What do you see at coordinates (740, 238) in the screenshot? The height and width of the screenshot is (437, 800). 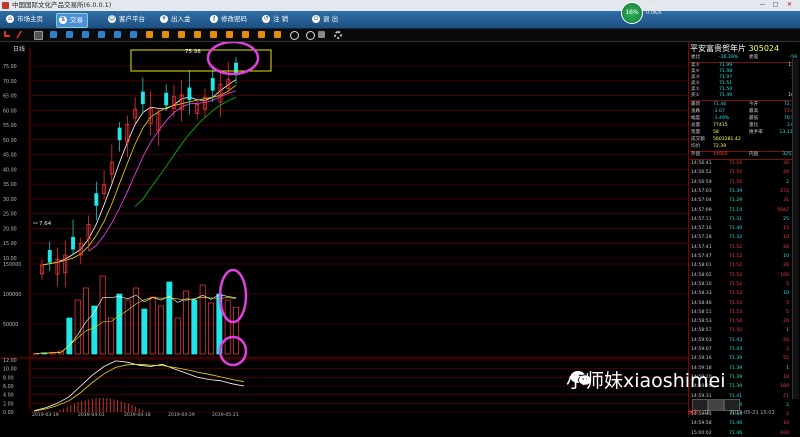 I see `tick-row: 14:57:28 71.32 10` at bounding box center [740, 238].